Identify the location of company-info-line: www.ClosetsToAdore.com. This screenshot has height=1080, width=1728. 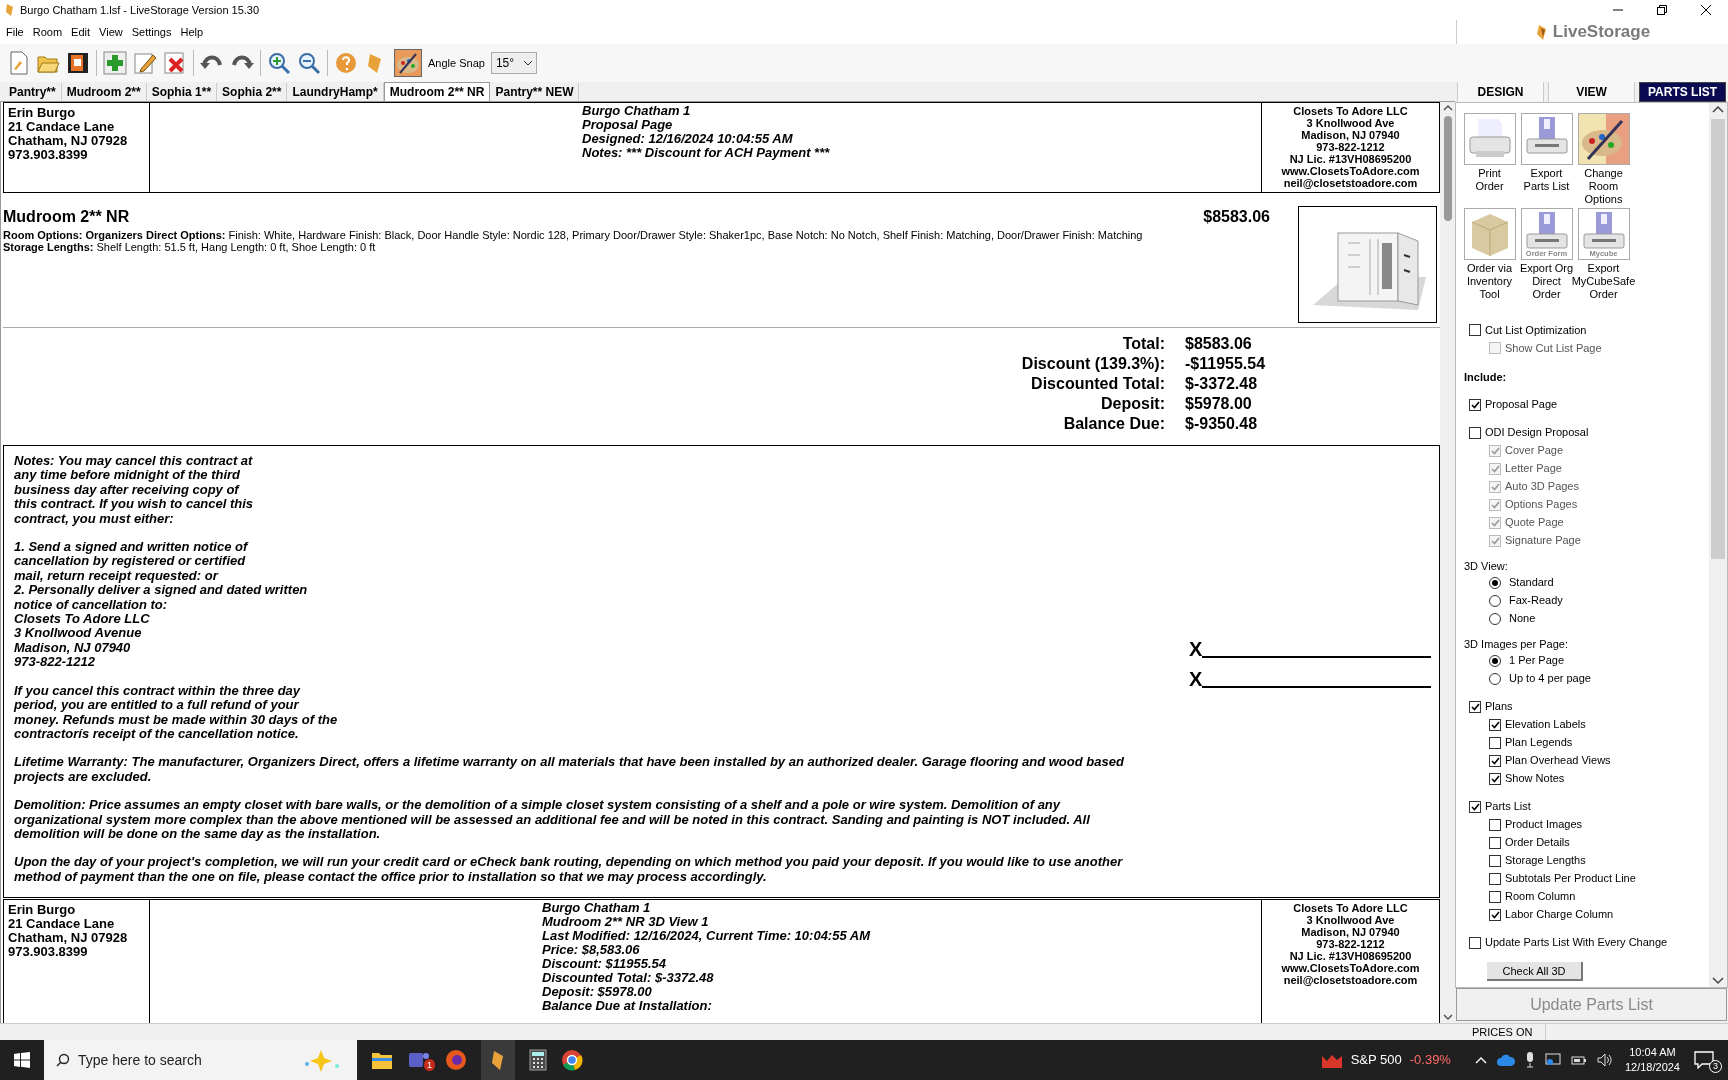
(1350, 171).